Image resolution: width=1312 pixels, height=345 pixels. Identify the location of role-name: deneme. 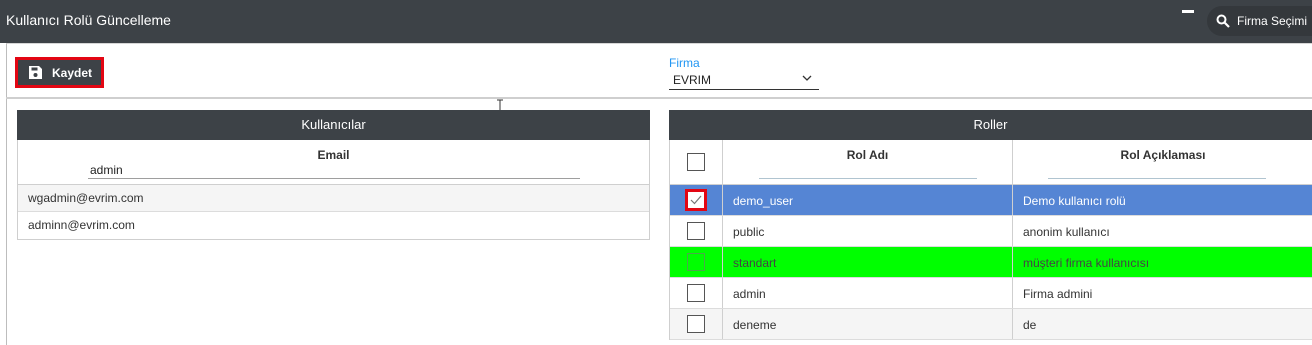
(755, 325).